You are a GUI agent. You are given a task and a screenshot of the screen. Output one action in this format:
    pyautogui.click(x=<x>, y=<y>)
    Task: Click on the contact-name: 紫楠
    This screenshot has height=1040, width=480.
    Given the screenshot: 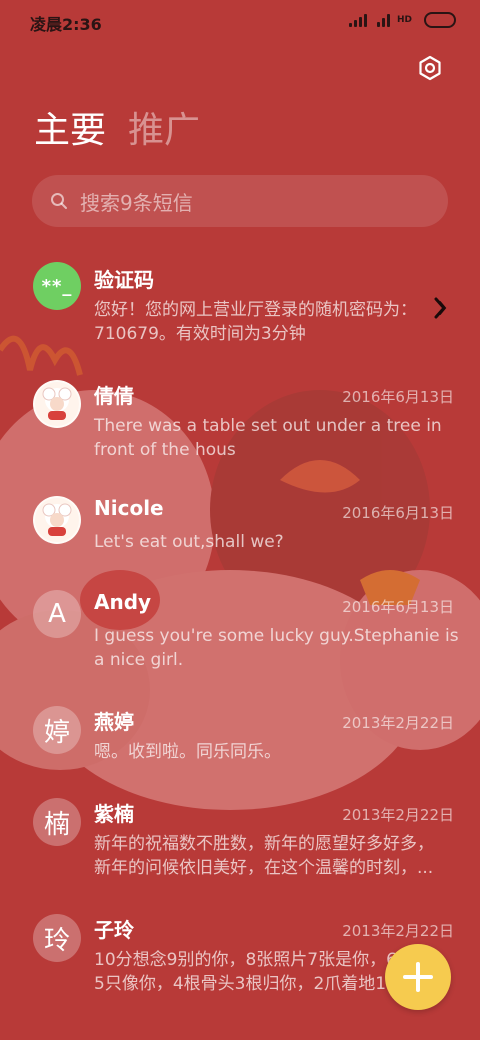 What is the action you would take?
    pyautogui.click(x=114, y=814)
    